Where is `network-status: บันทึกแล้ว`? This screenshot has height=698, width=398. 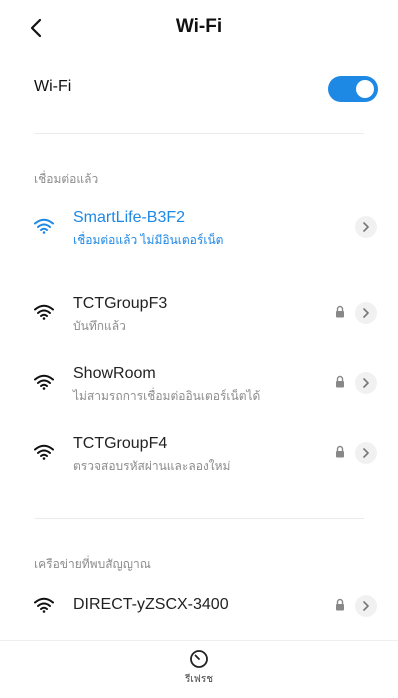 network-status: บันทึกแล้ว is located at coordinates (99, 326).